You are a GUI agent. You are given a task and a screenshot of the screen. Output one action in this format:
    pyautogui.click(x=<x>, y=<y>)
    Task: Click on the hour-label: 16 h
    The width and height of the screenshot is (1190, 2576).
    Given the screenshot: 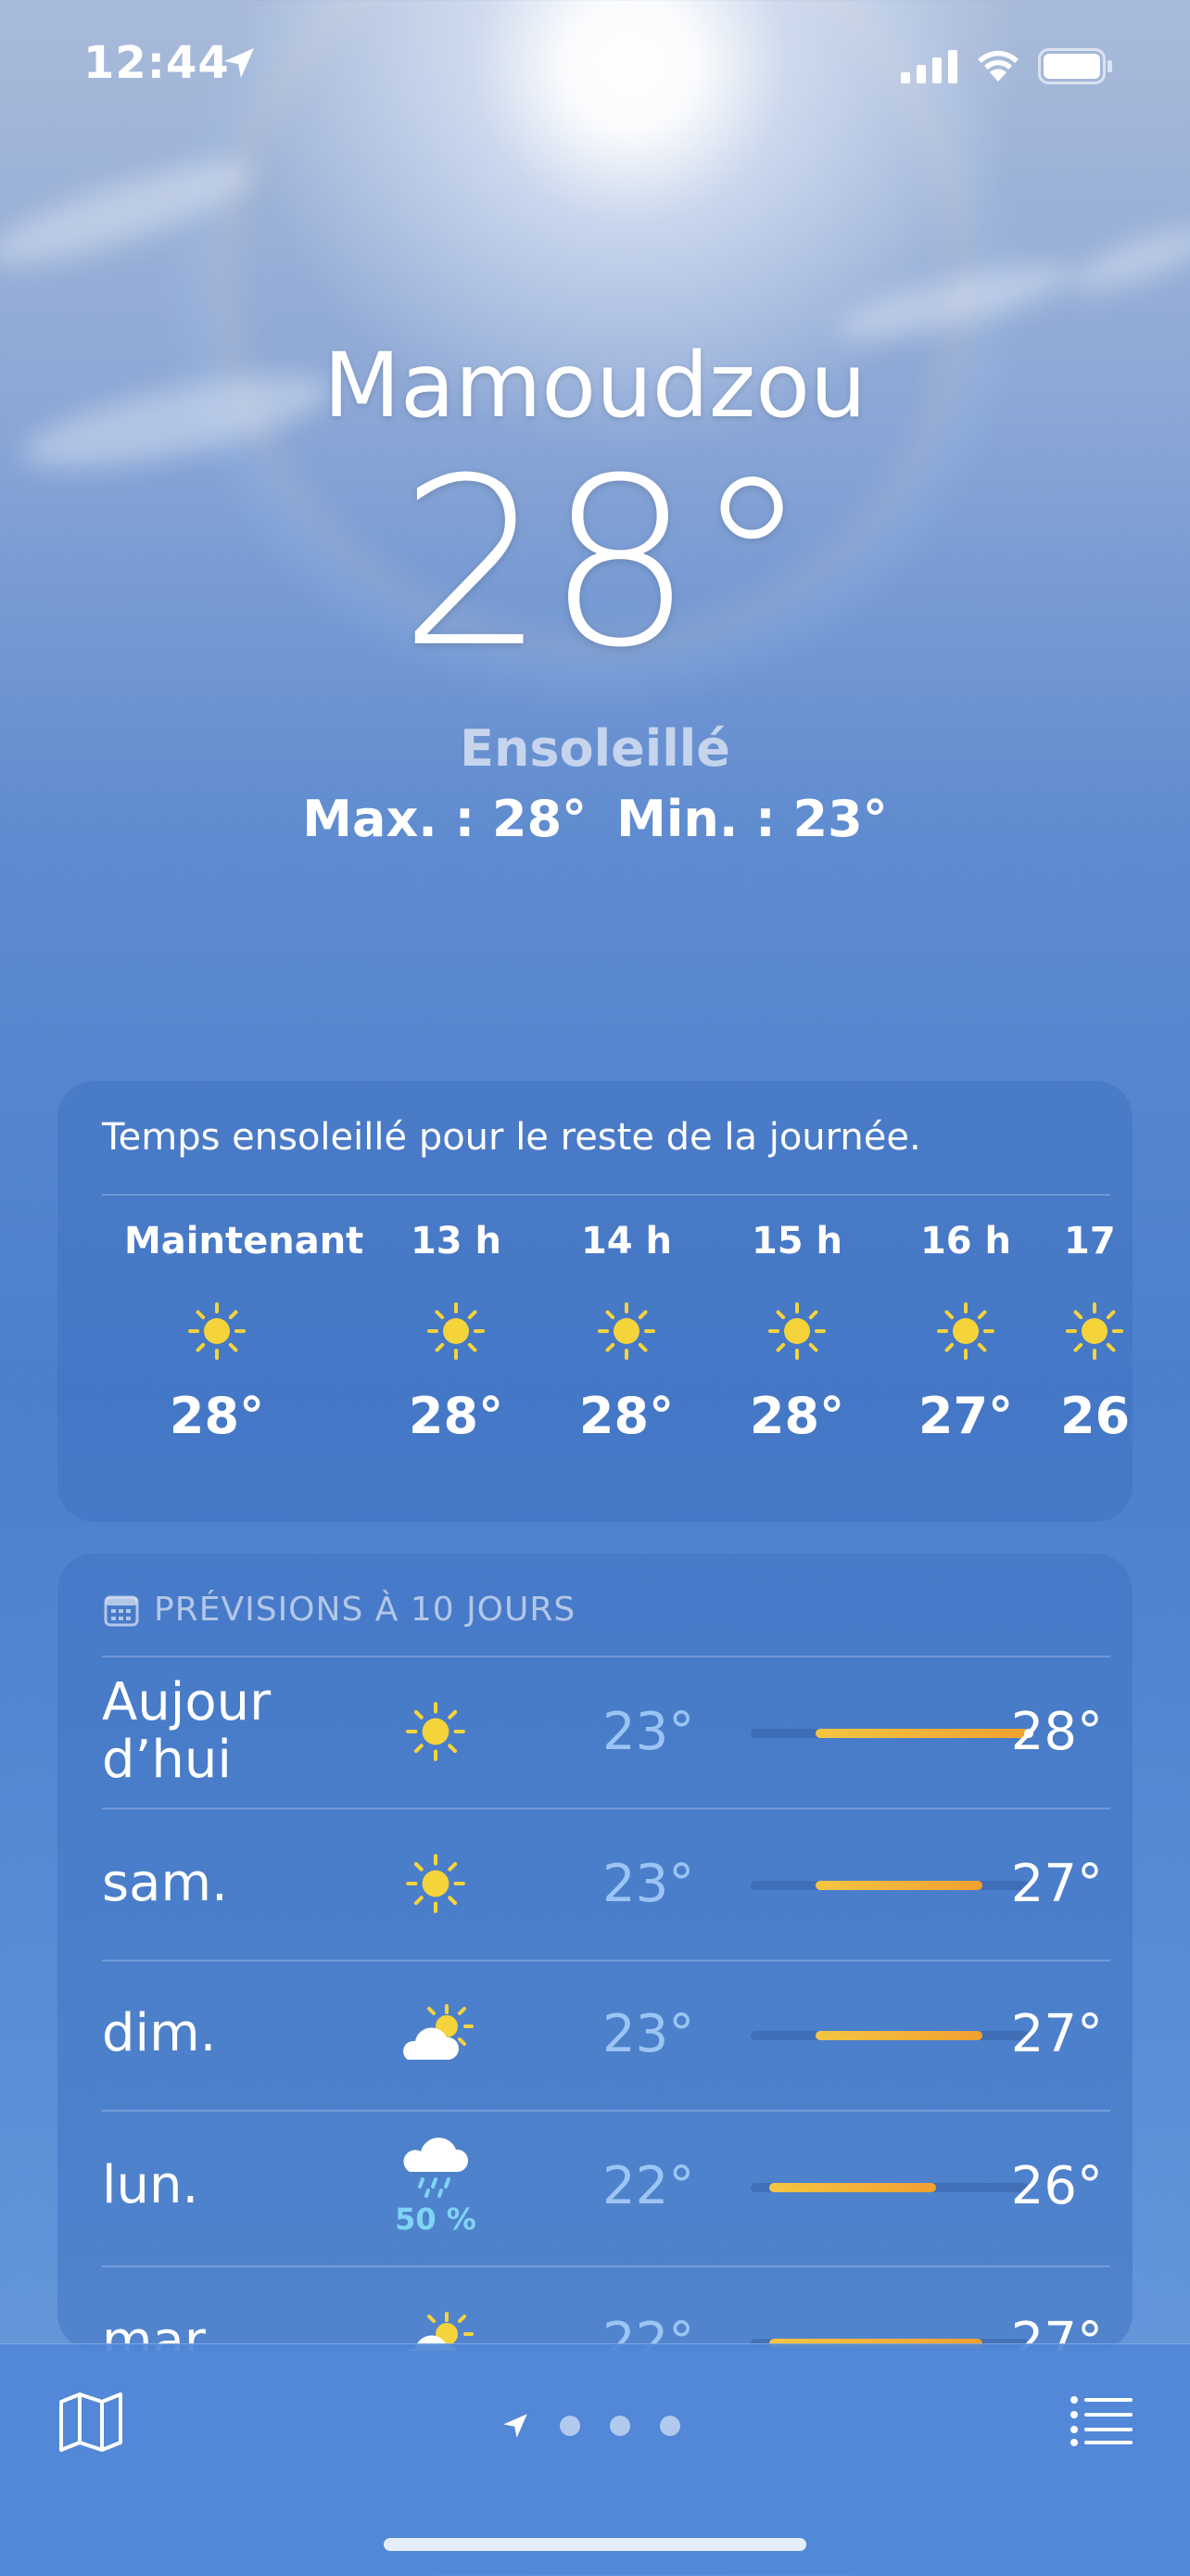 What is the action you would take?
    pyautogui.click(x=965, y=1241)
    